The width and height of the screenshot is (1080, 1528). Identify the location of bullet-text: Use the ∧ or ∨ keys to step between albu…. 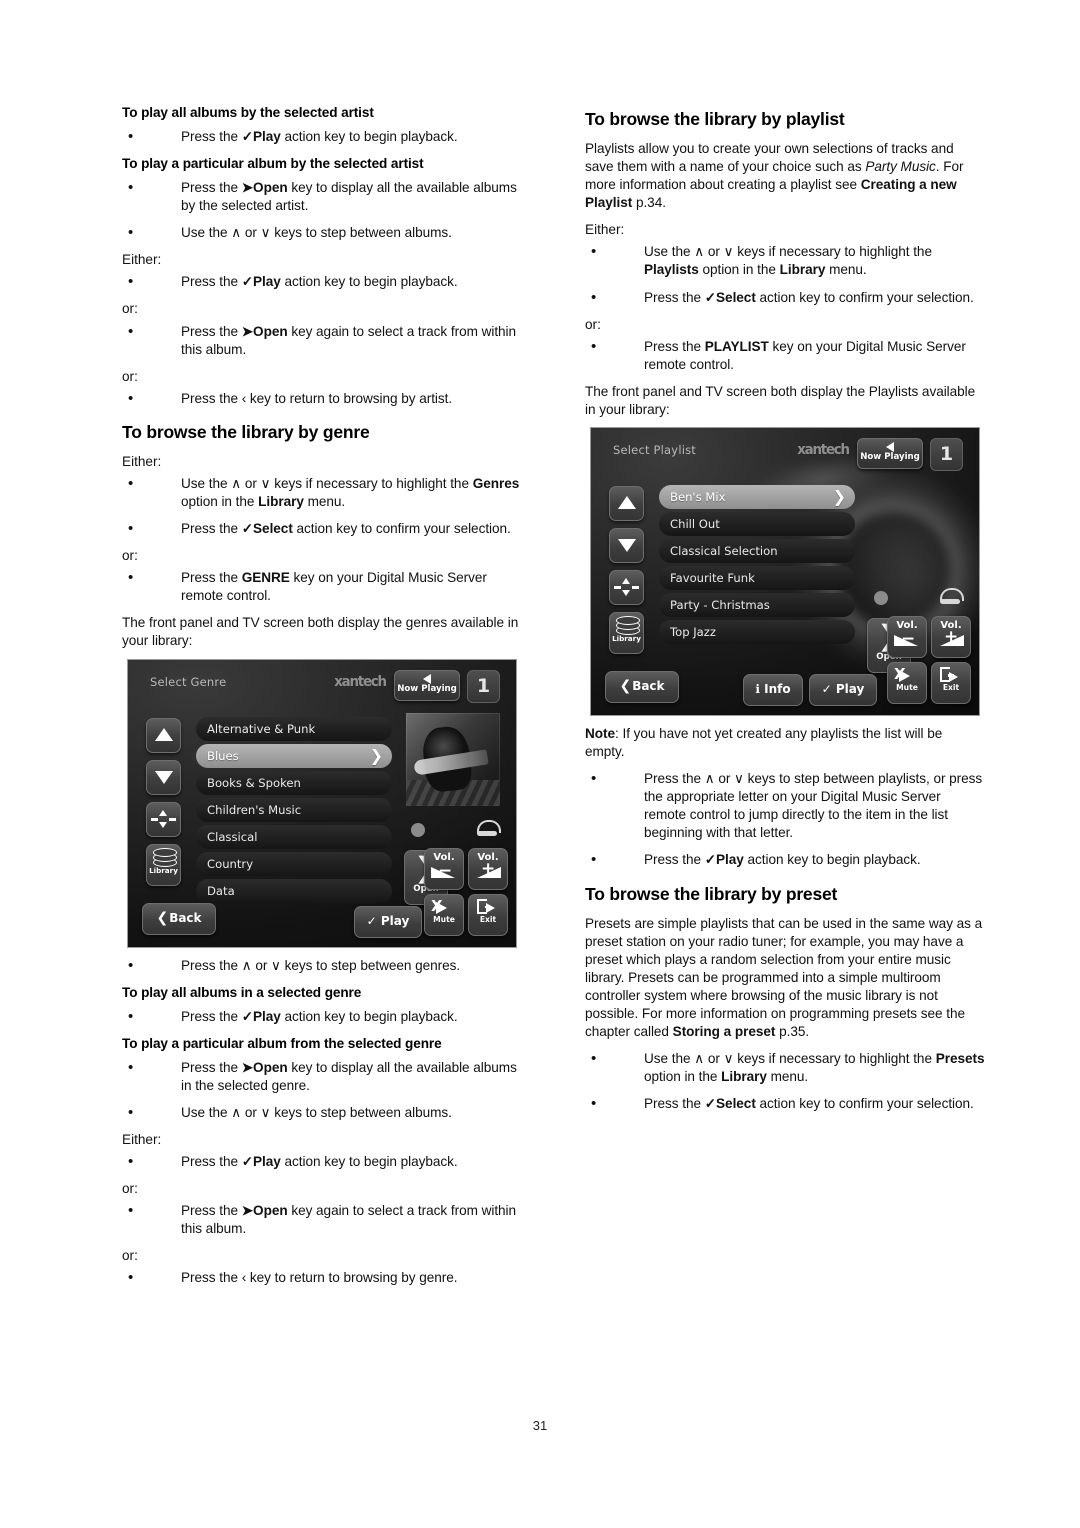
(316, 1112).